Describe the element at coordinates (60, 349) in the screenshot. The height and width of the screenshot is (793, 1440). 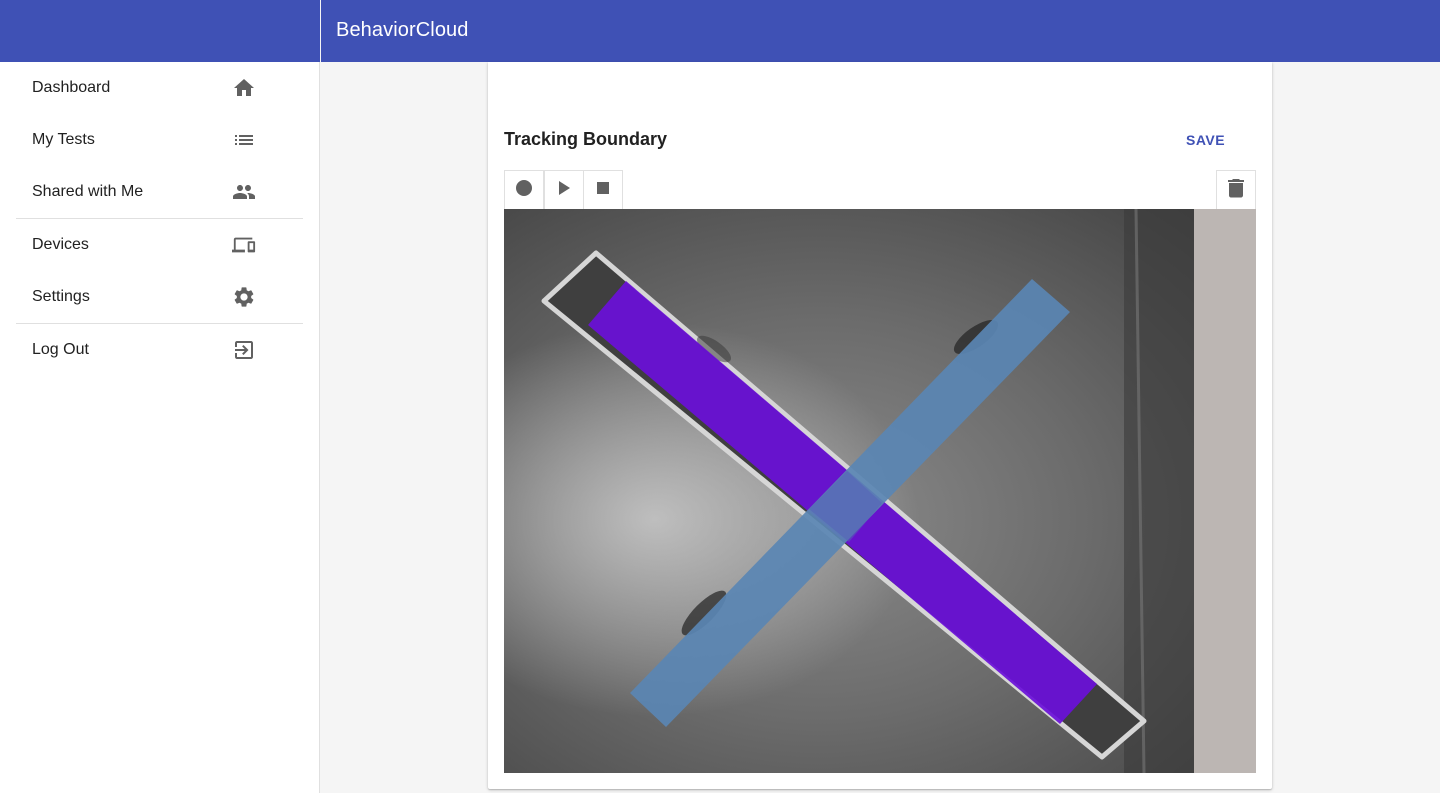
I see `sidebar-item-label: Log Out` at that location.